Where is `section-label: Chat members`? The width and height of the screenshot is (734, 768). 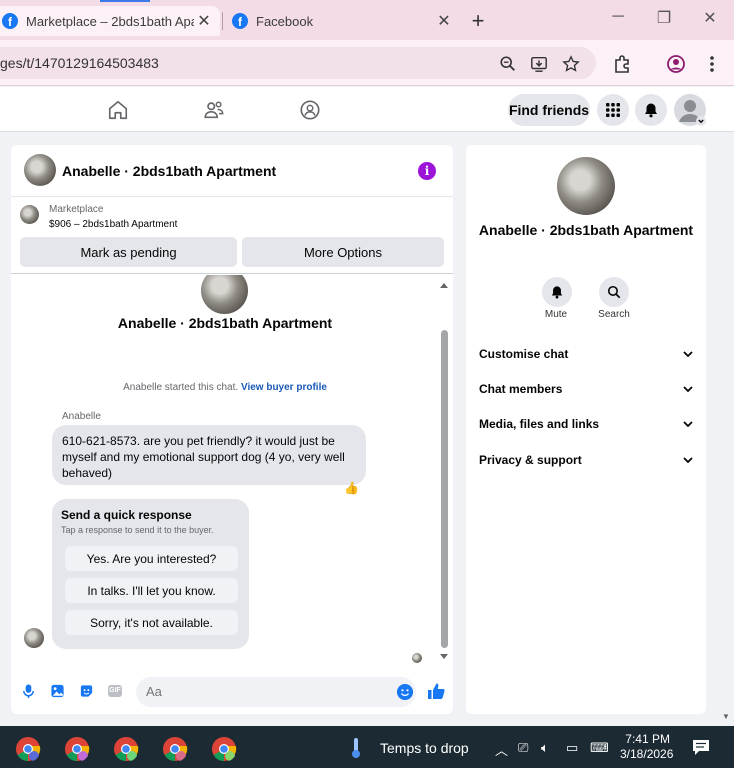
section-label: Chat members is located at coordinates (521, 389).